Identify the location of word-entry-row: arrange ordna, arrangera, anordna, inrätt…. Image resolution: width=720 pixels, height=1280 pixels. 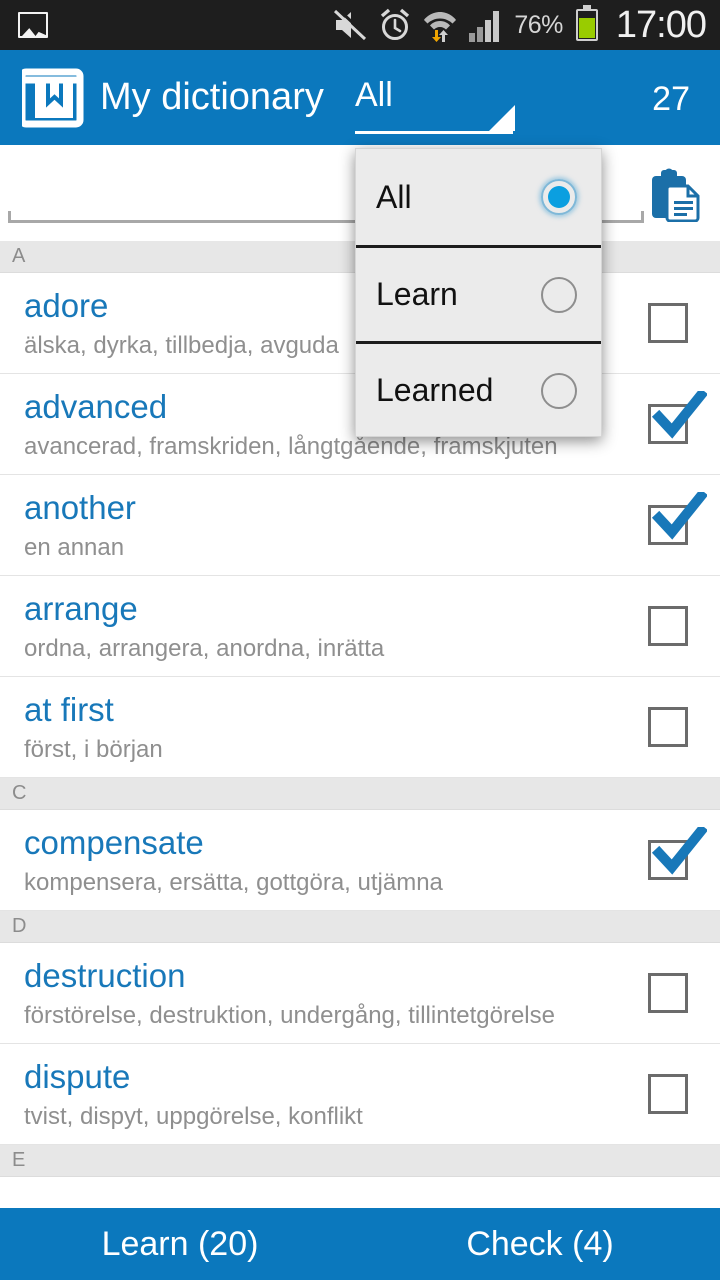
(360, 626).